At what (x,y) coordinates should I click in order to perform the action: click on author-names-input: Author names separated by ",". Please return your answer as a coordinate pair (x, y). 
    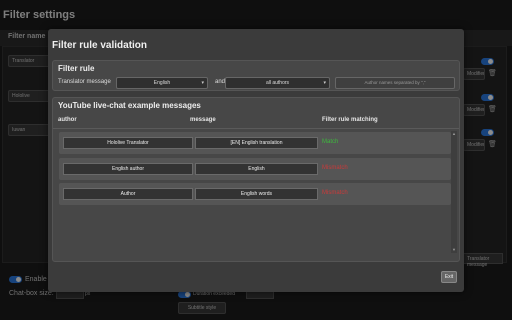
    Looking at the image, I should click on (395, 83).